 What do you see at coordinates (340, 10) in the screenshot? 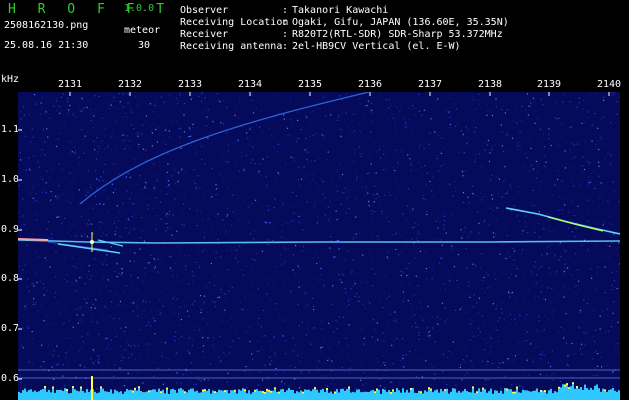
I see `observer-value: Takanori Kawachi` at bounding box center [340, 10].